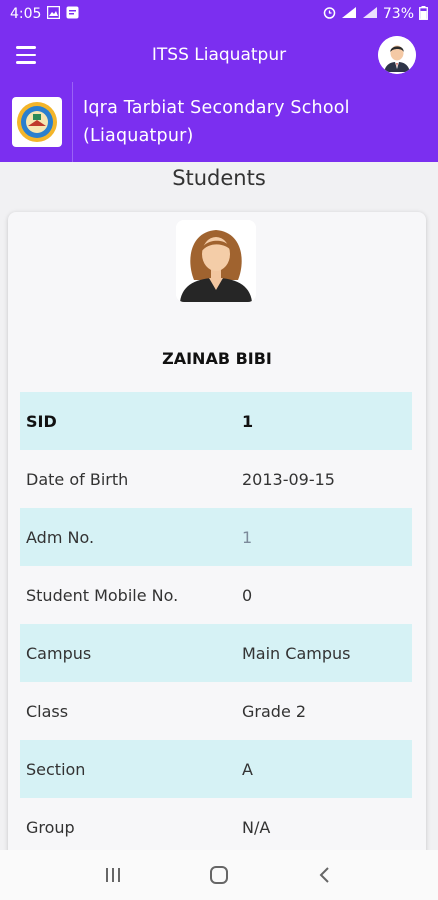 The image size is (438, 900). Describe the element at coordinates (50, 827) in the screenshot. I see `info-label: Group` at that location.